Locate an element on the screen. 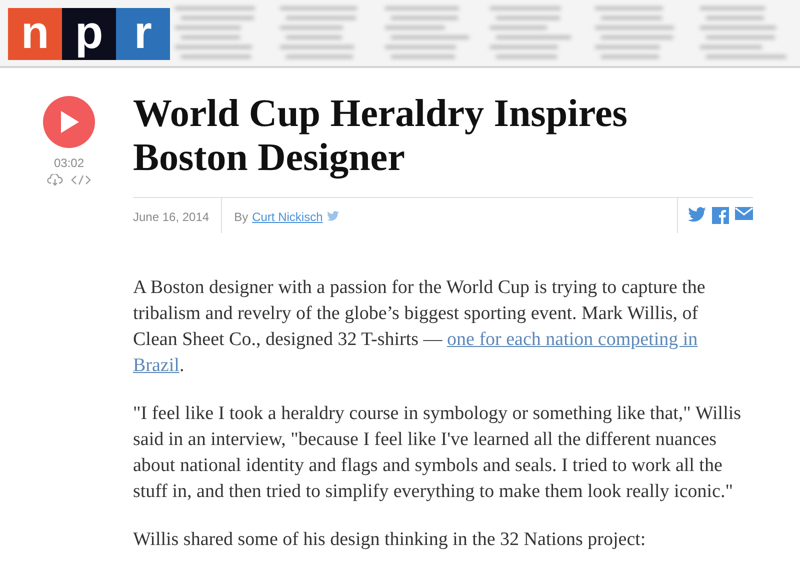 This screenshot has width=800, height=573. play-icon is located at coordinates (69, 122).